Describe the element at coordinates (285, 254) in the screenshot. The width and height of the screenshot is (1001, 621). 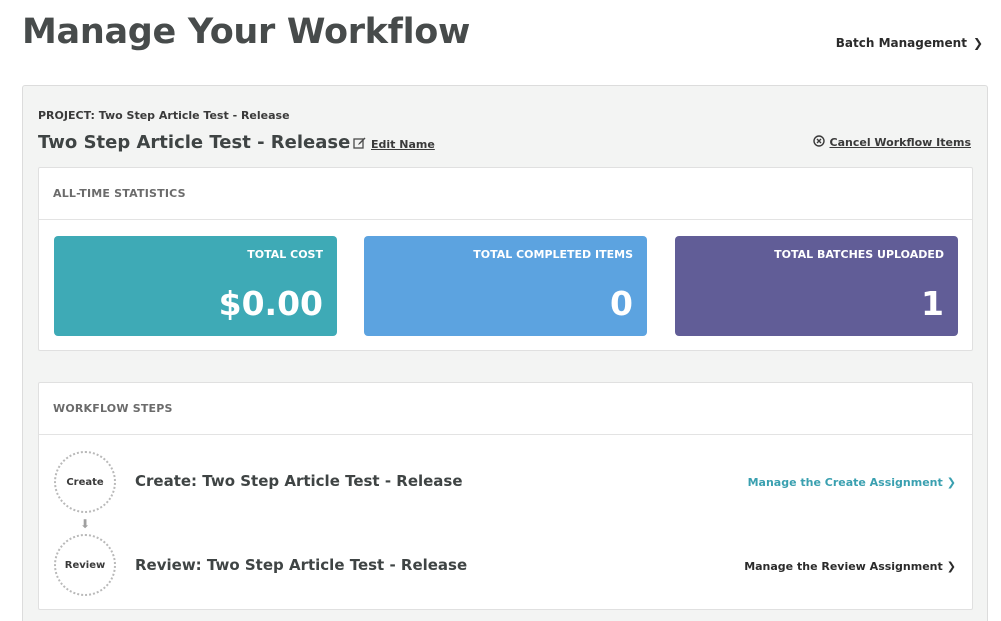
I see `stat-label: TOTAL COST` at that location.